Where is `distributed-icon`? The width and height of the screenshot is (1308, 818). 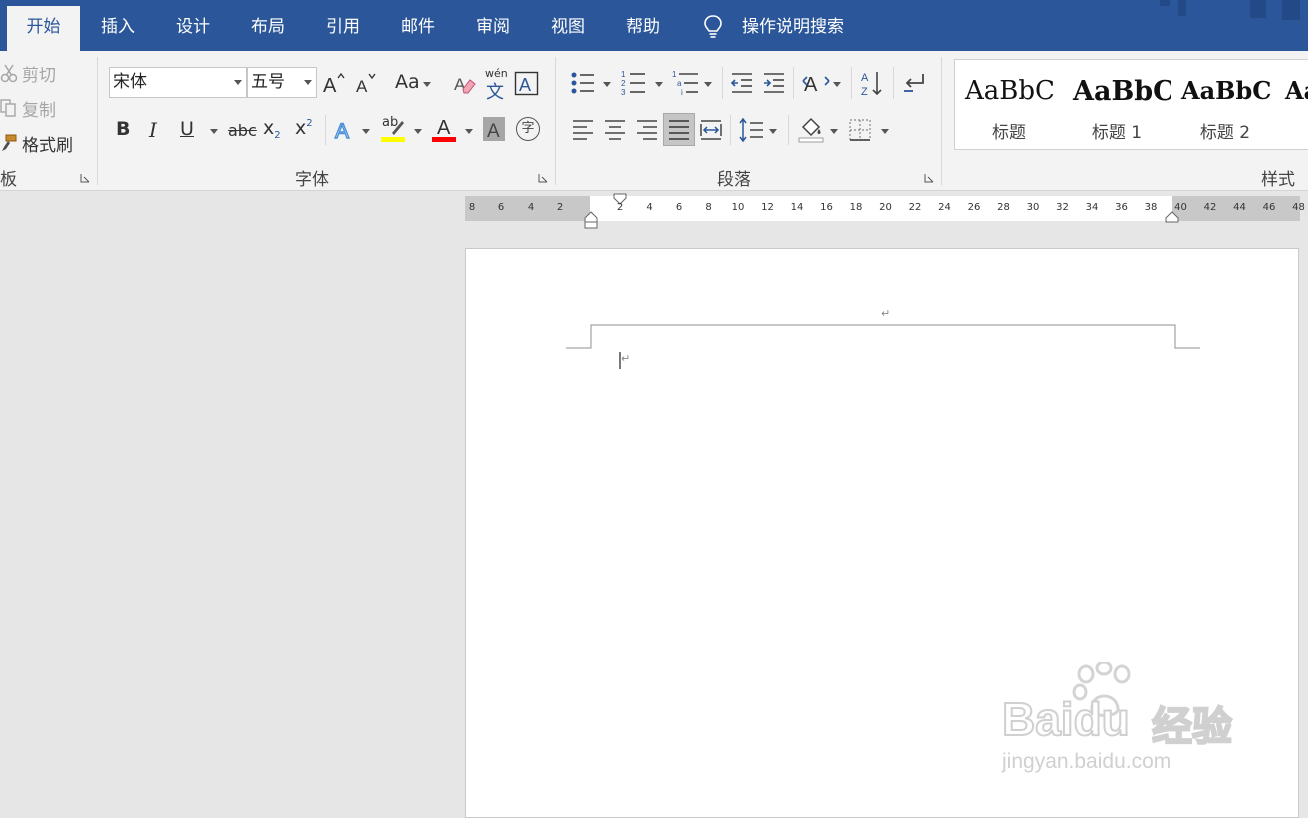 distributed-icon is located at coordinates (711, 130).